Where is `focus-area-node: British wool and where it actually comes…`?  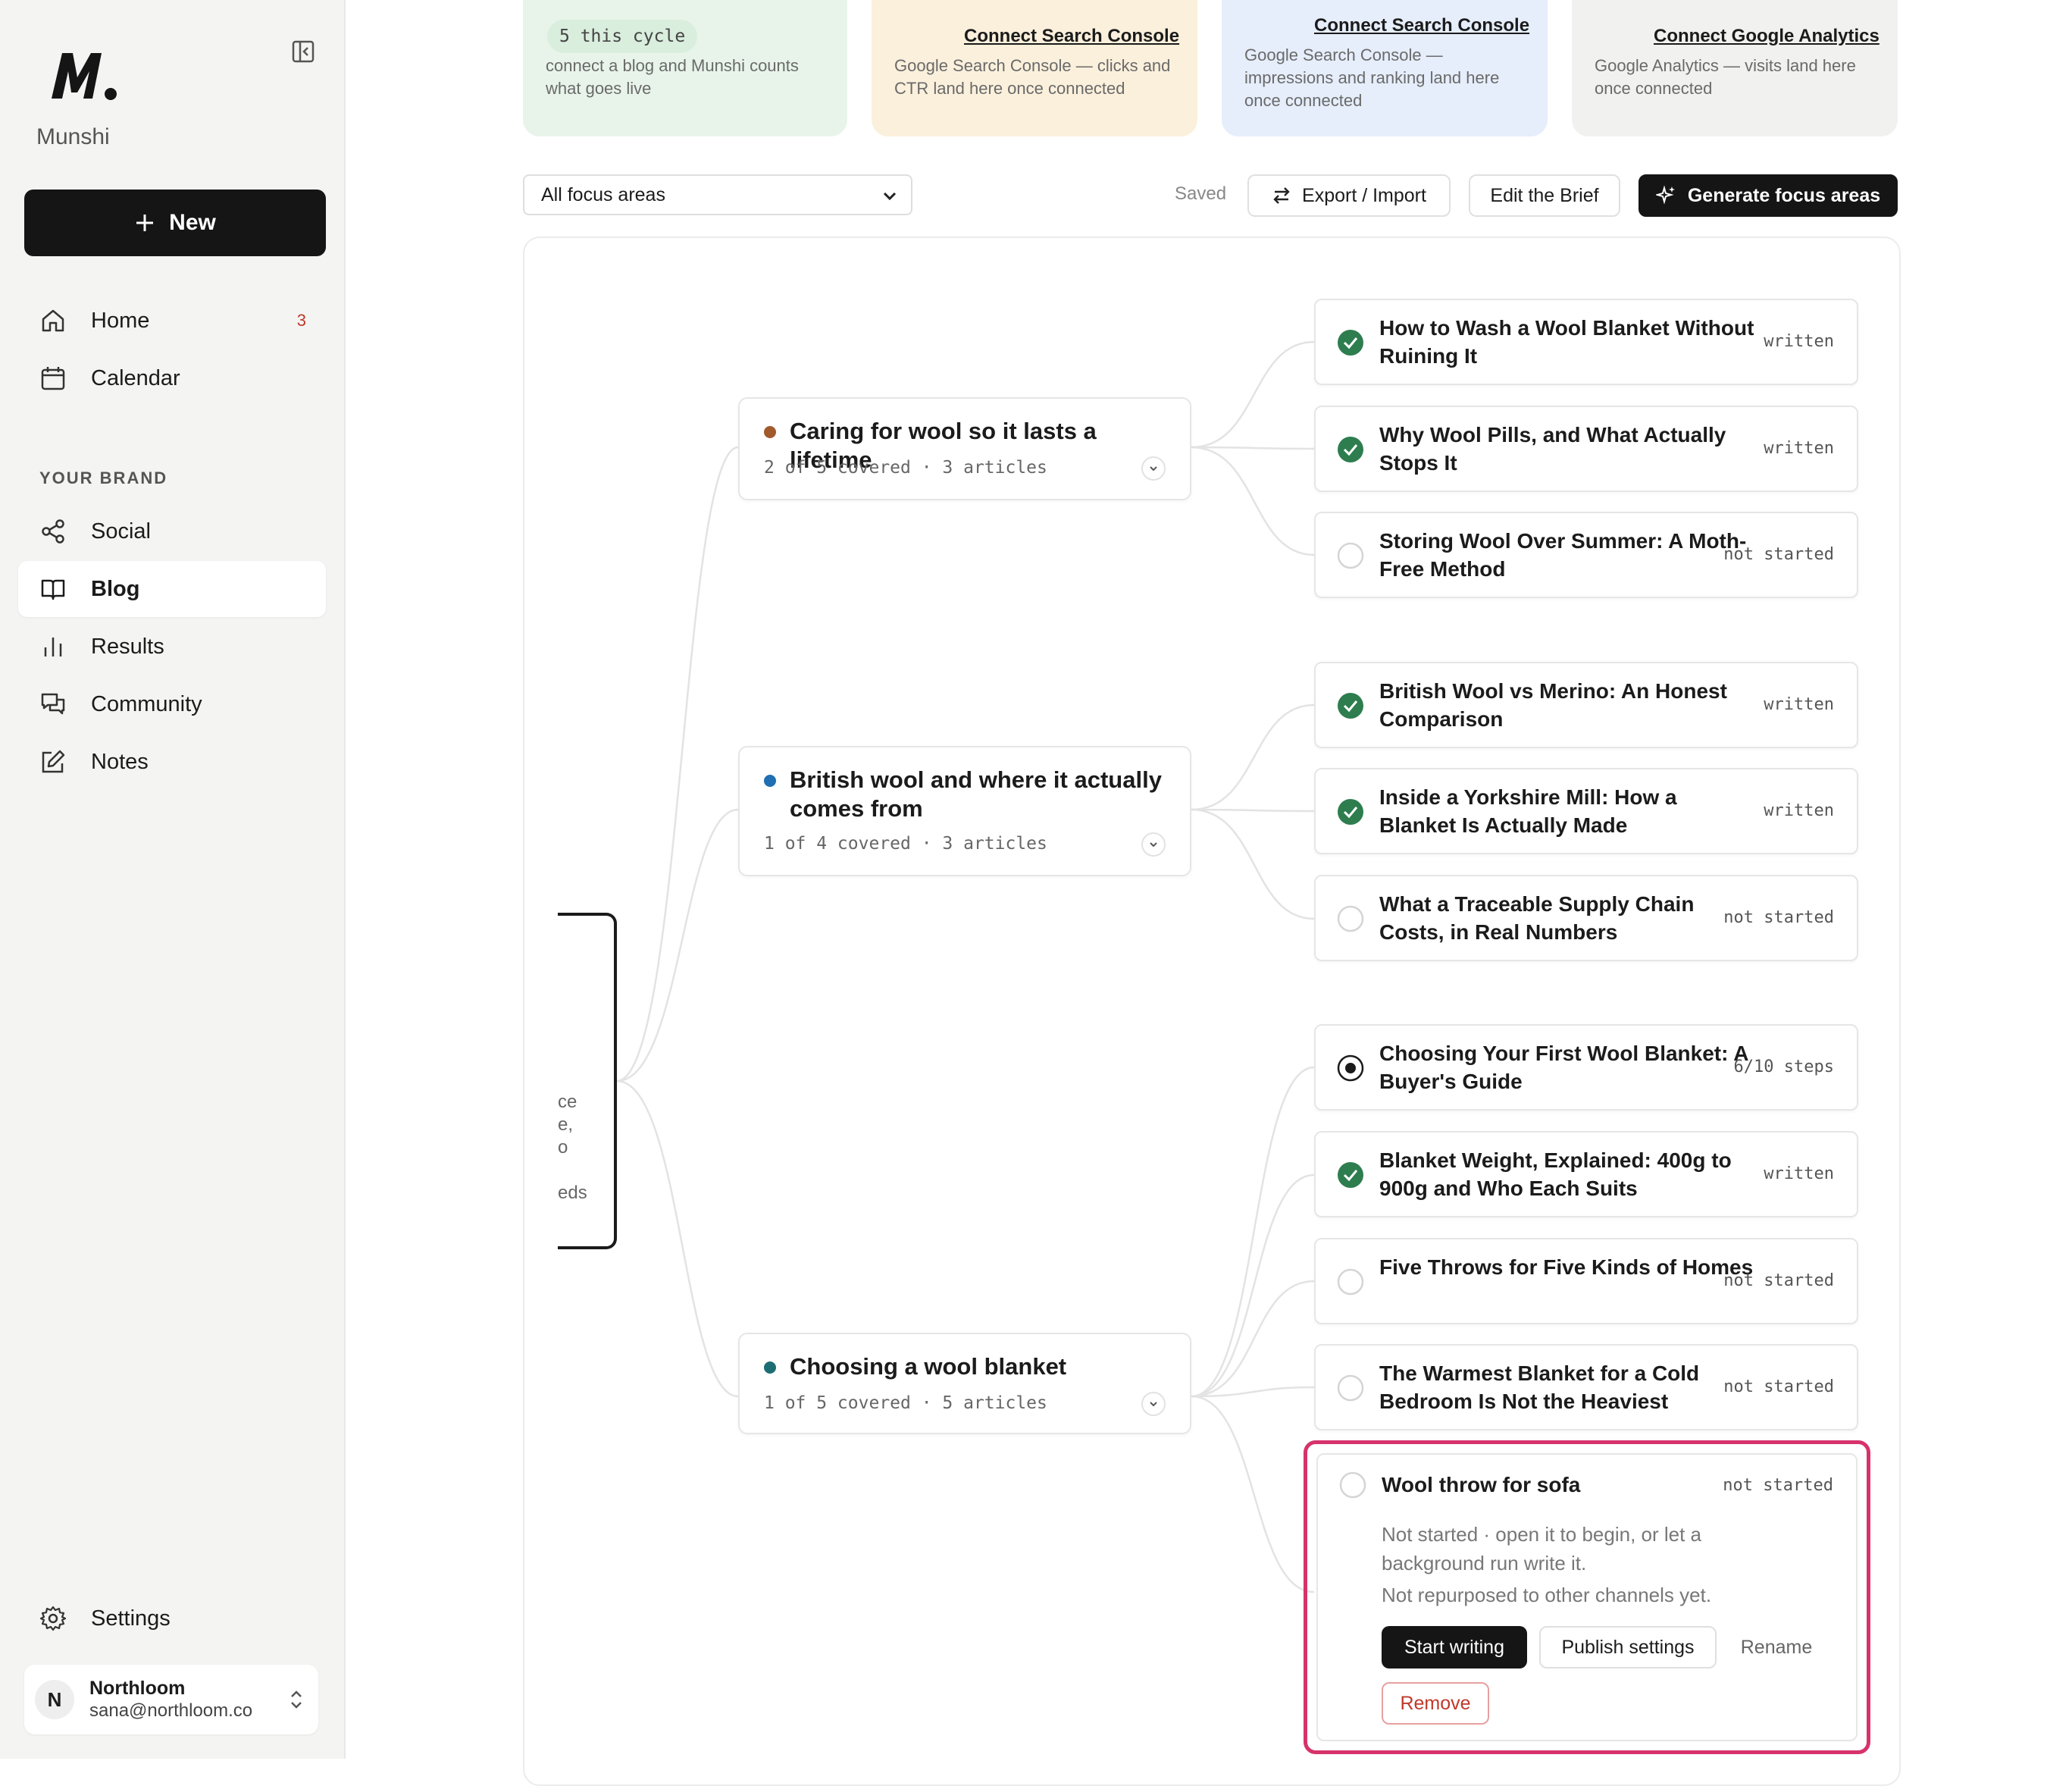
focus-area-node: British wool and where it actually comes… is located at coordinates (964, 811).